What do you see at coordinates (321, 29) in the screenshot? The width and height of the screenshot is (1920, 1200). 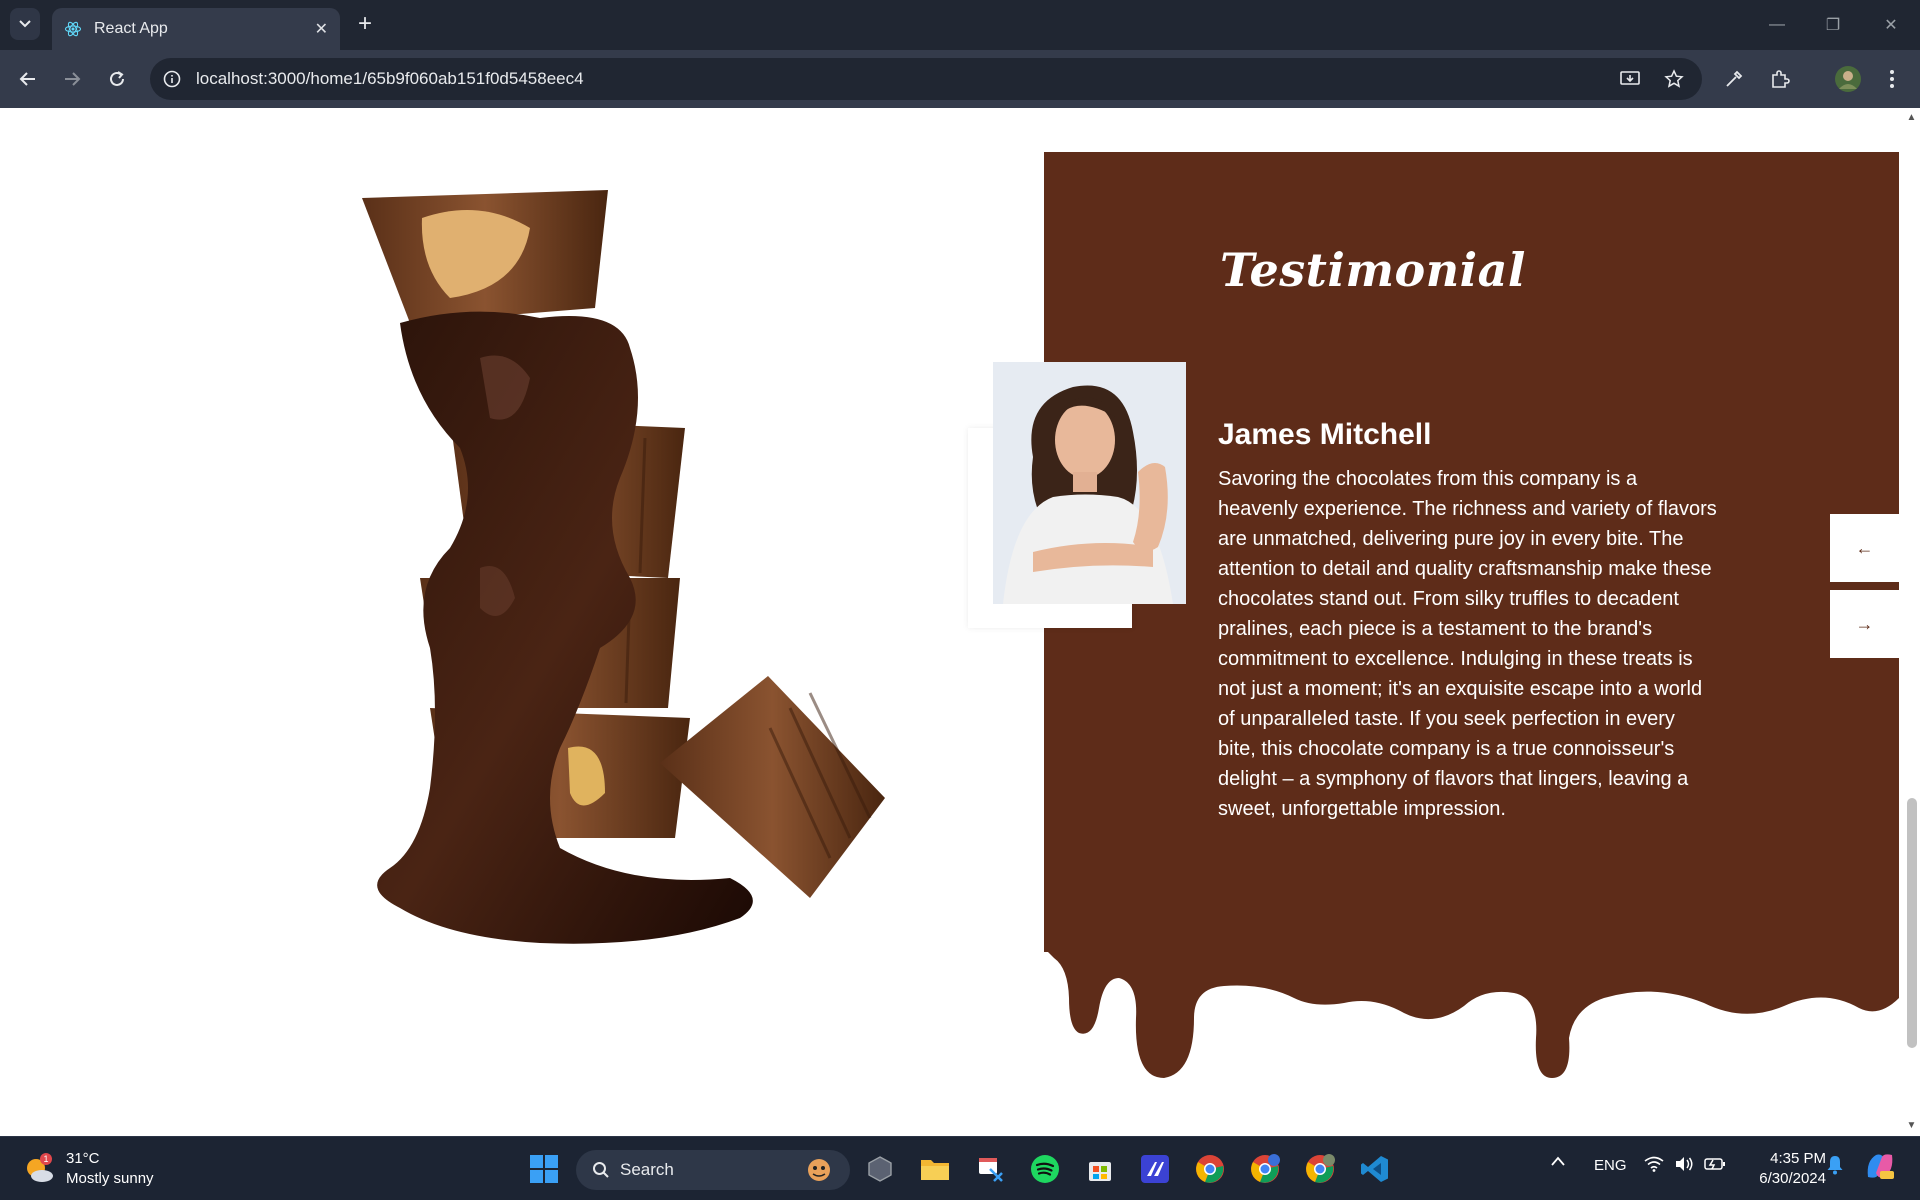 I see `close-tab-icon: ✕` at bounding box center [321, 29].